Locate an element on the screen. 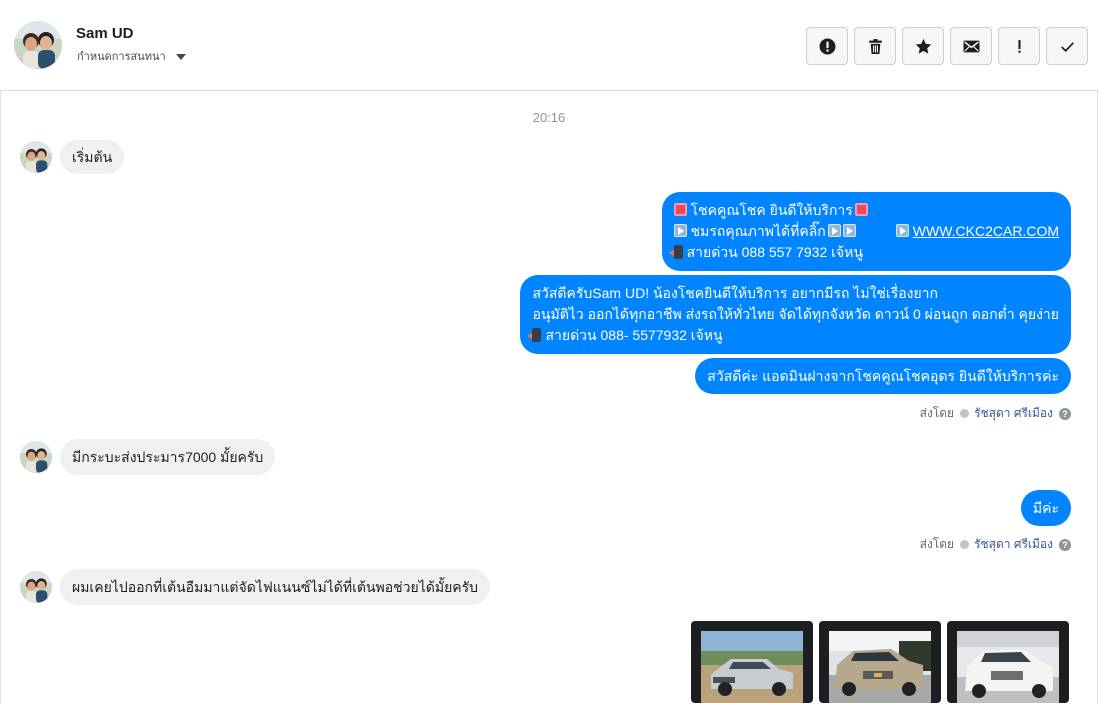 Image resolution: width=1098 pixels, height=703 pixels. conversation-toolbar is located at coordinates (947, 46).